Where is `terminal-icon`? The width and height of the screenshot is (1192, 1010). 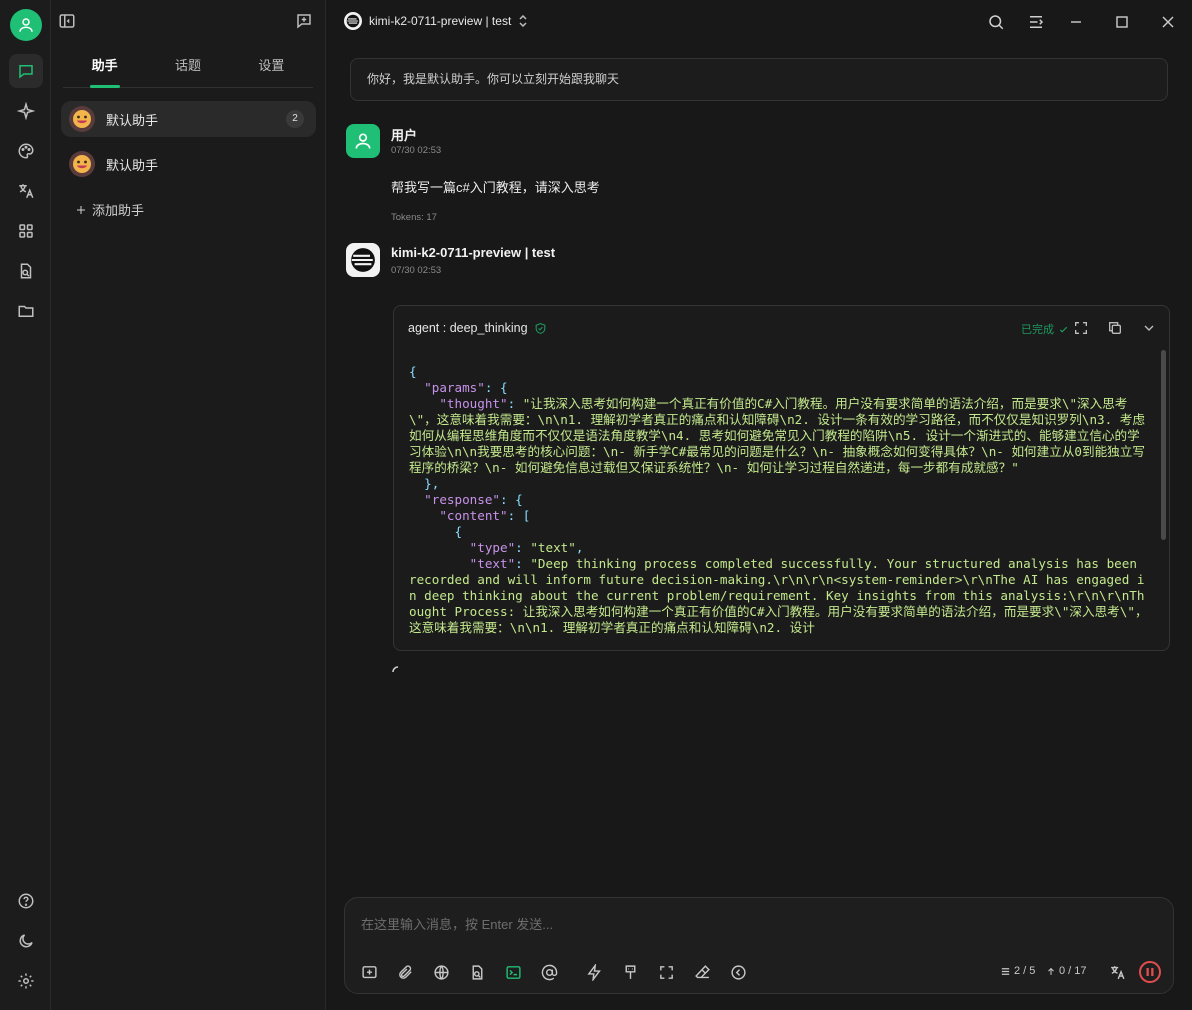
terminal-icon is located at coordinates (513, 972).